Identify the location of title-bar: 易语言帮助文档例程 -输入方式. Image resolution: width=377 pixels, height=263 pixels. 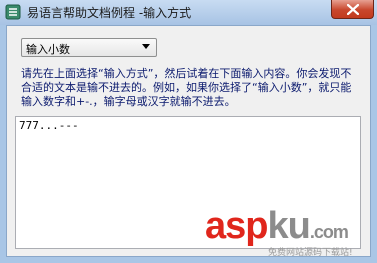
(188, 12).